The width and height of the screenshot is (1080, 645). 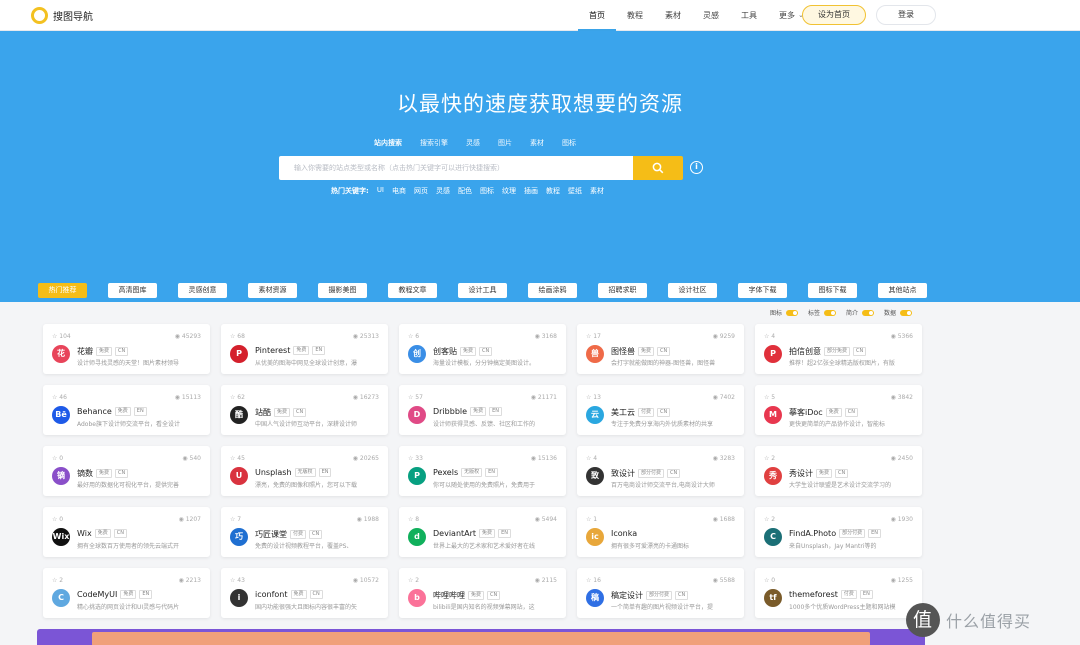 I want to click on hot-keyword: 壁纸, so click(x=575, y=191).